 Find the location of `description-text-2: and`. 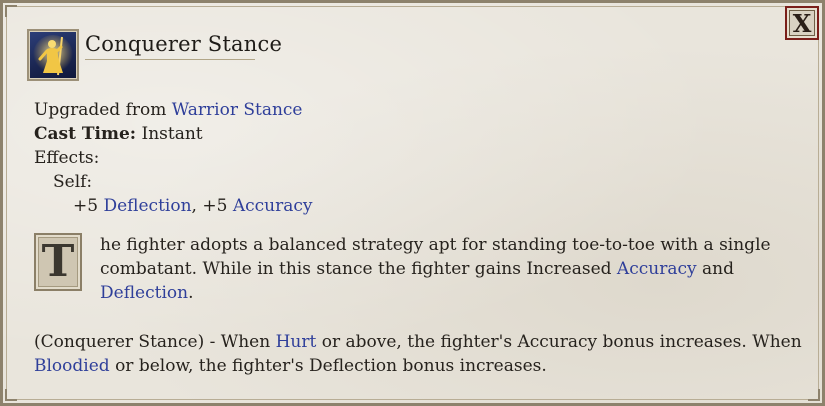

description-text-2: and is located at coordinates (715, 269).